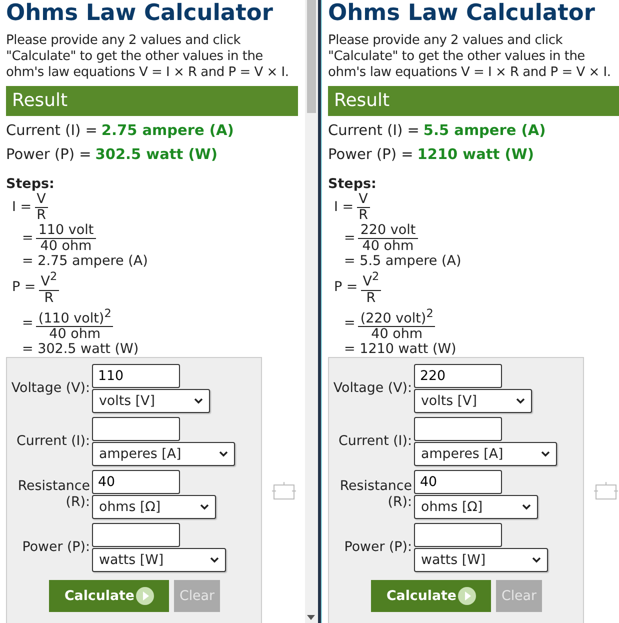  What do you see at coordinates (311, 311) in the screenshot?
I see `scrollbar` at bounding box center [311, 311].